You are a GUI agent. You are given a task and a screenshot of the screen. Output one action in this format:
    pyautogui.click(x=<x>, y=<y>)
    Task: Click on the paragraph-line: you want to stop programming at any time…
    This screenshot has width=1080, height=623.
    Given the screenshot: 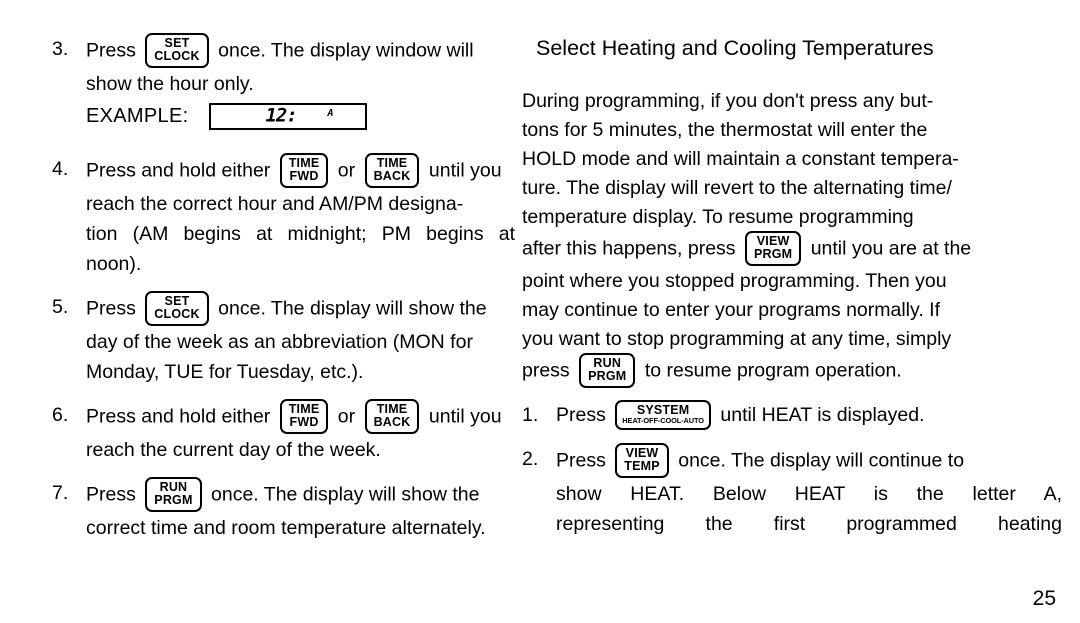 What is the action you would take?
    pyautogui.click(x=737, y=339)
    